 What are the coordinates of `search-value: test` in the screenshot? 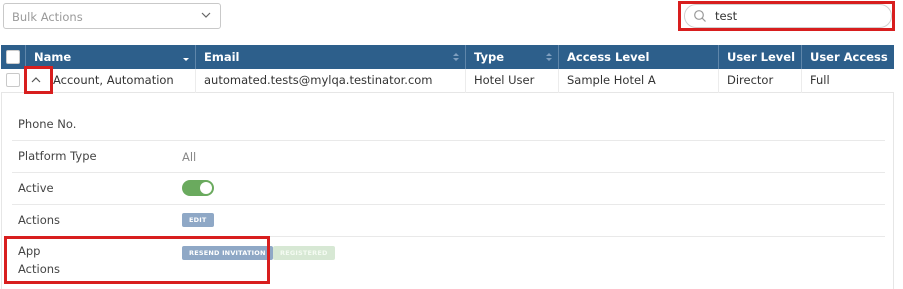 It's located at (726, 16).